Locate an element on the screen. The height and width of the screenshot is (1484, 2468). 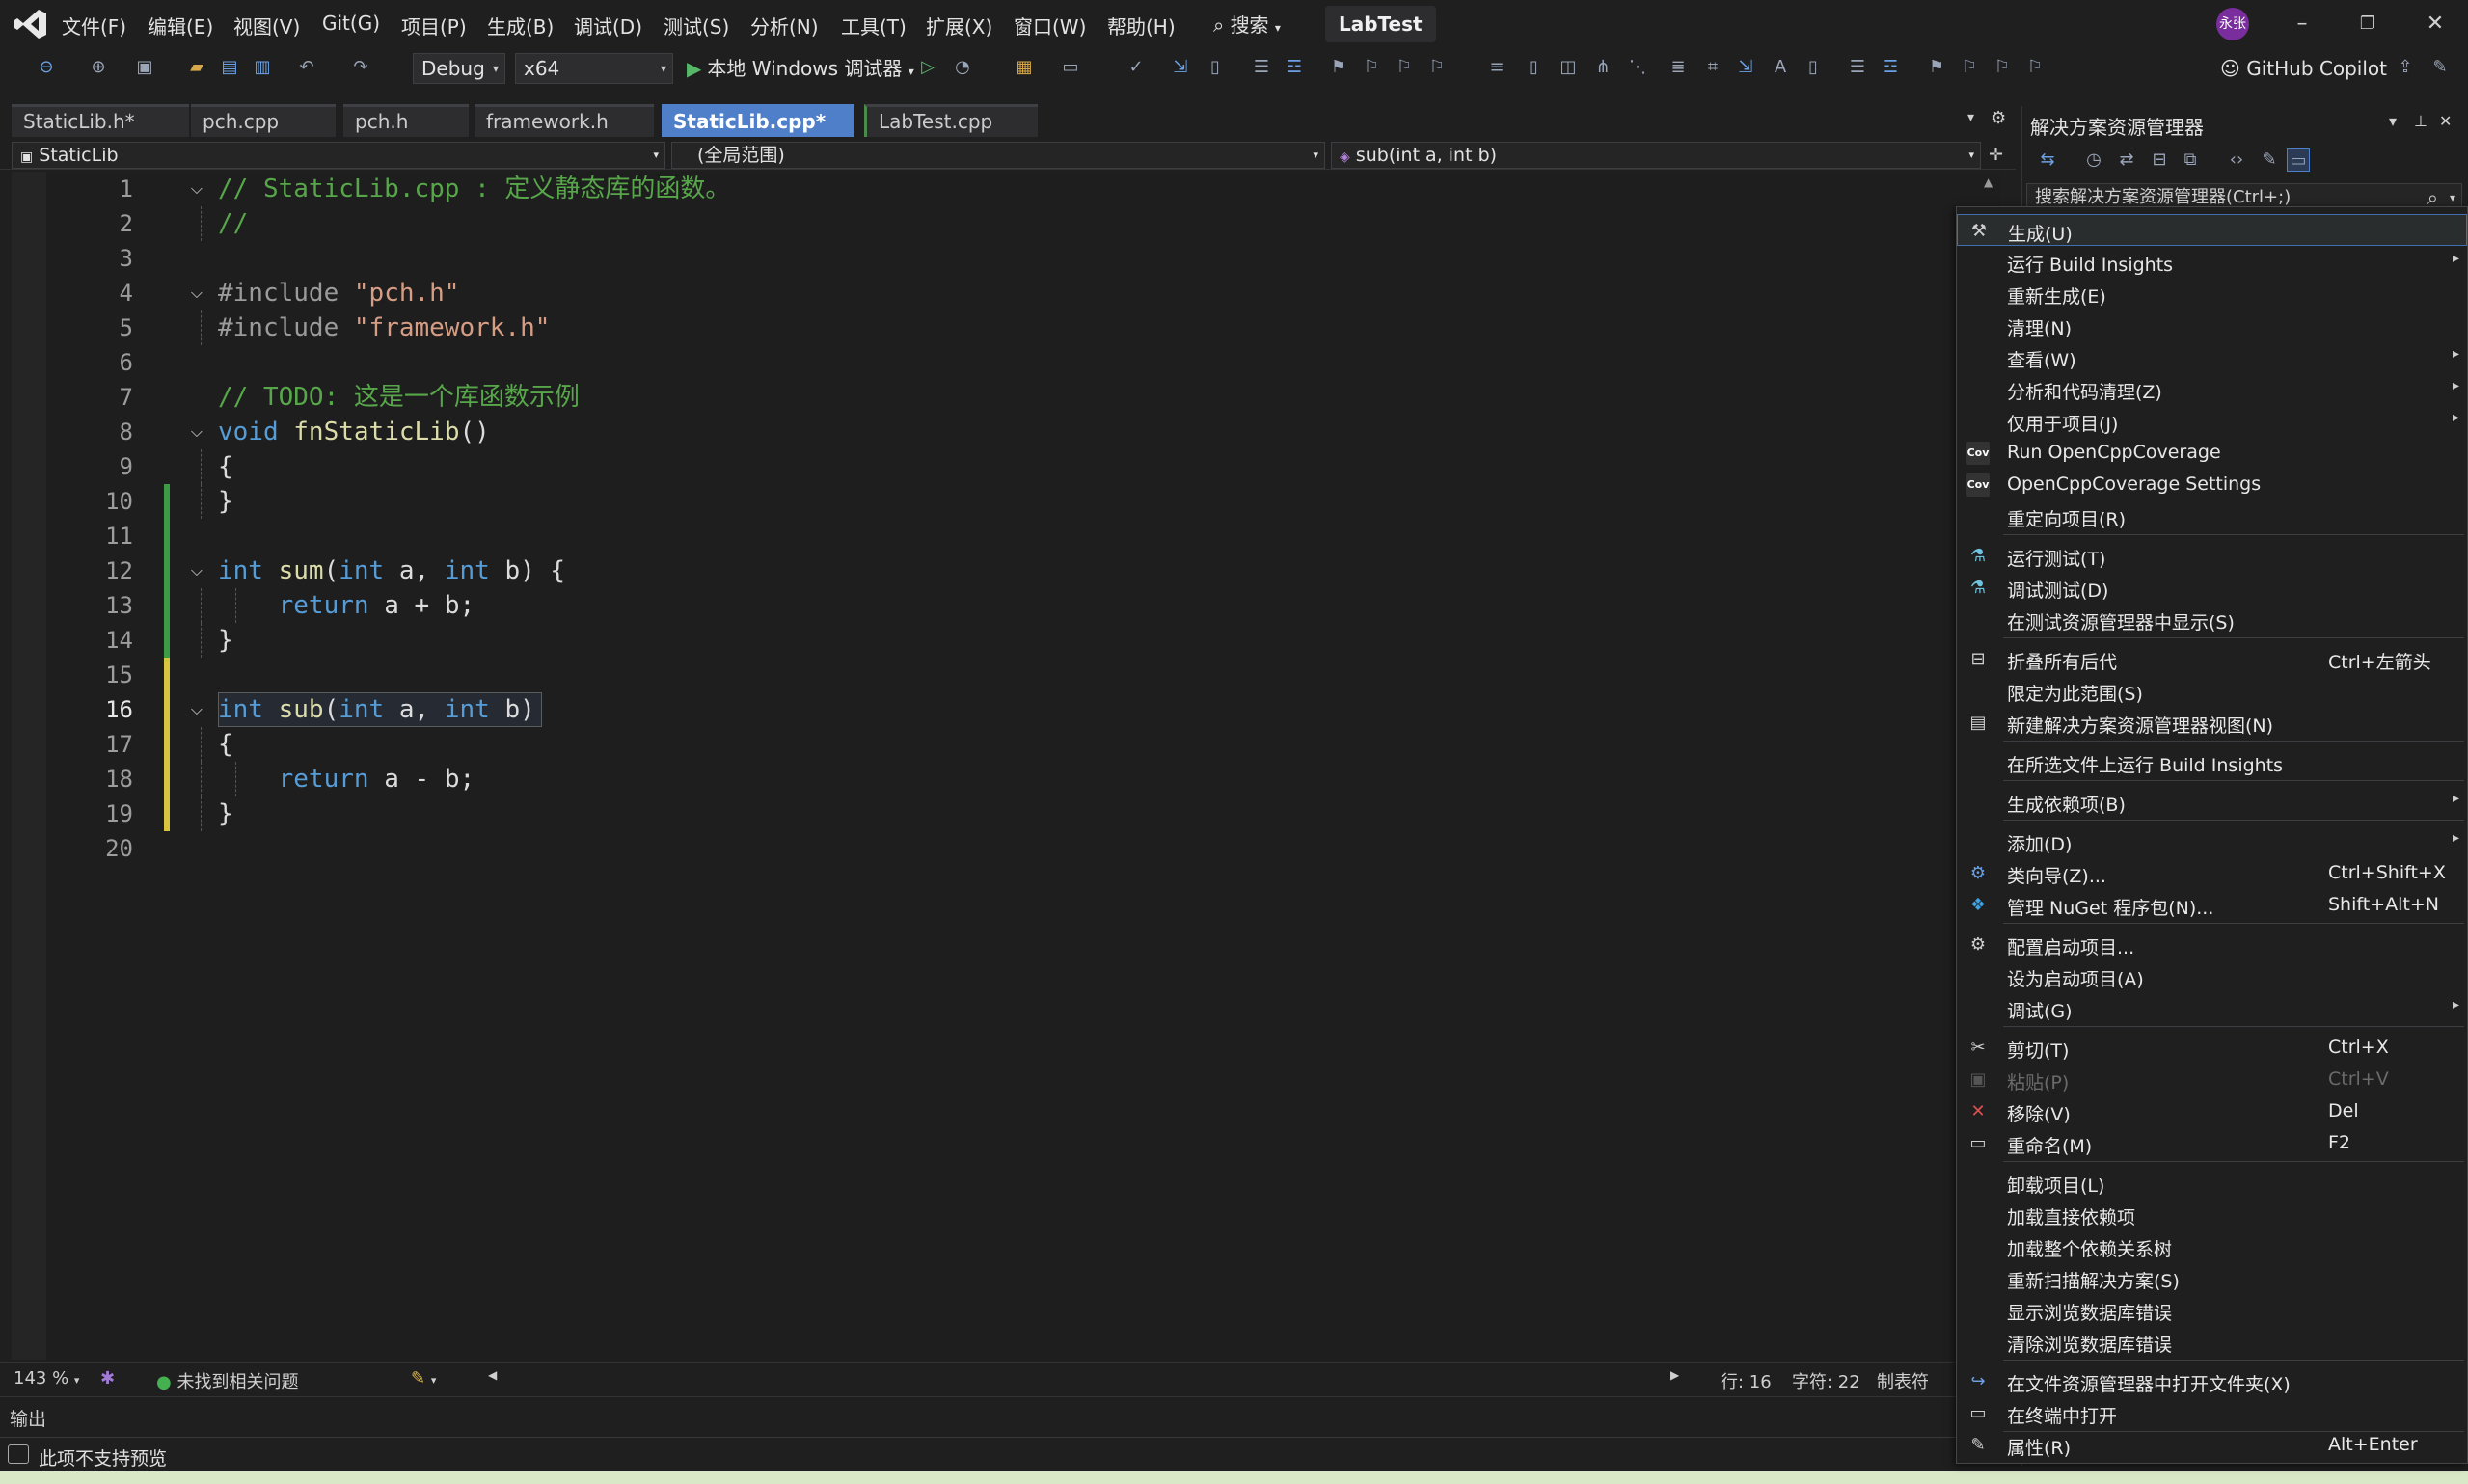
new-project-icon: ▣ is located at coordinates (144, 67).